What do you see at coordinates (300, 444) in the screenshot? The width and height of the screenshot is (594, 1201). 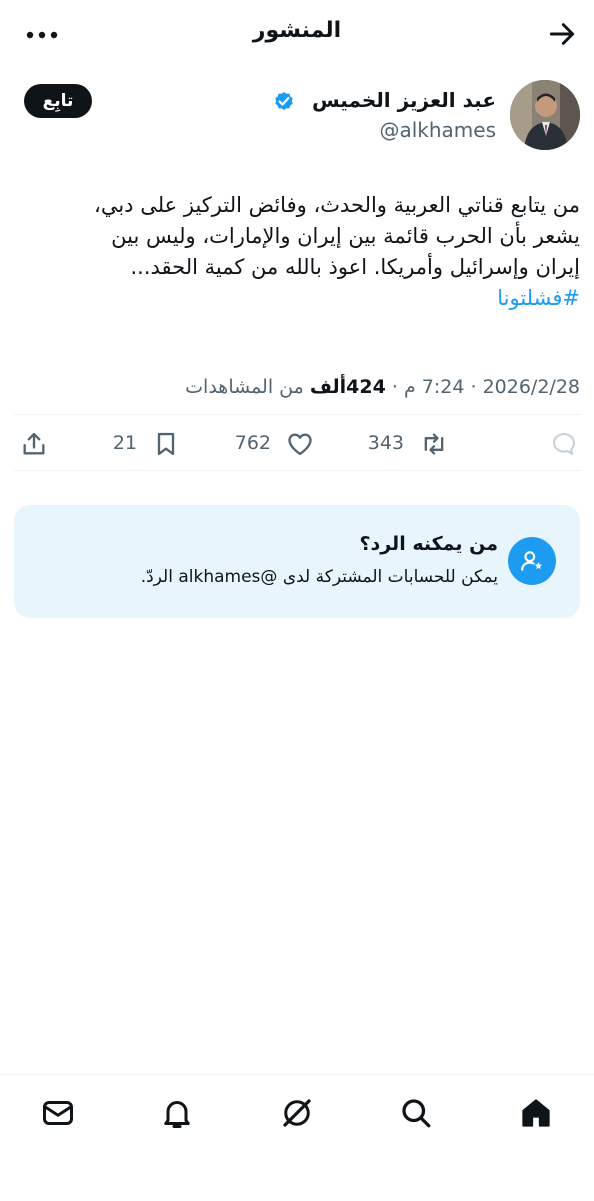 I see `like-icon` at bounding box center [300, 444].